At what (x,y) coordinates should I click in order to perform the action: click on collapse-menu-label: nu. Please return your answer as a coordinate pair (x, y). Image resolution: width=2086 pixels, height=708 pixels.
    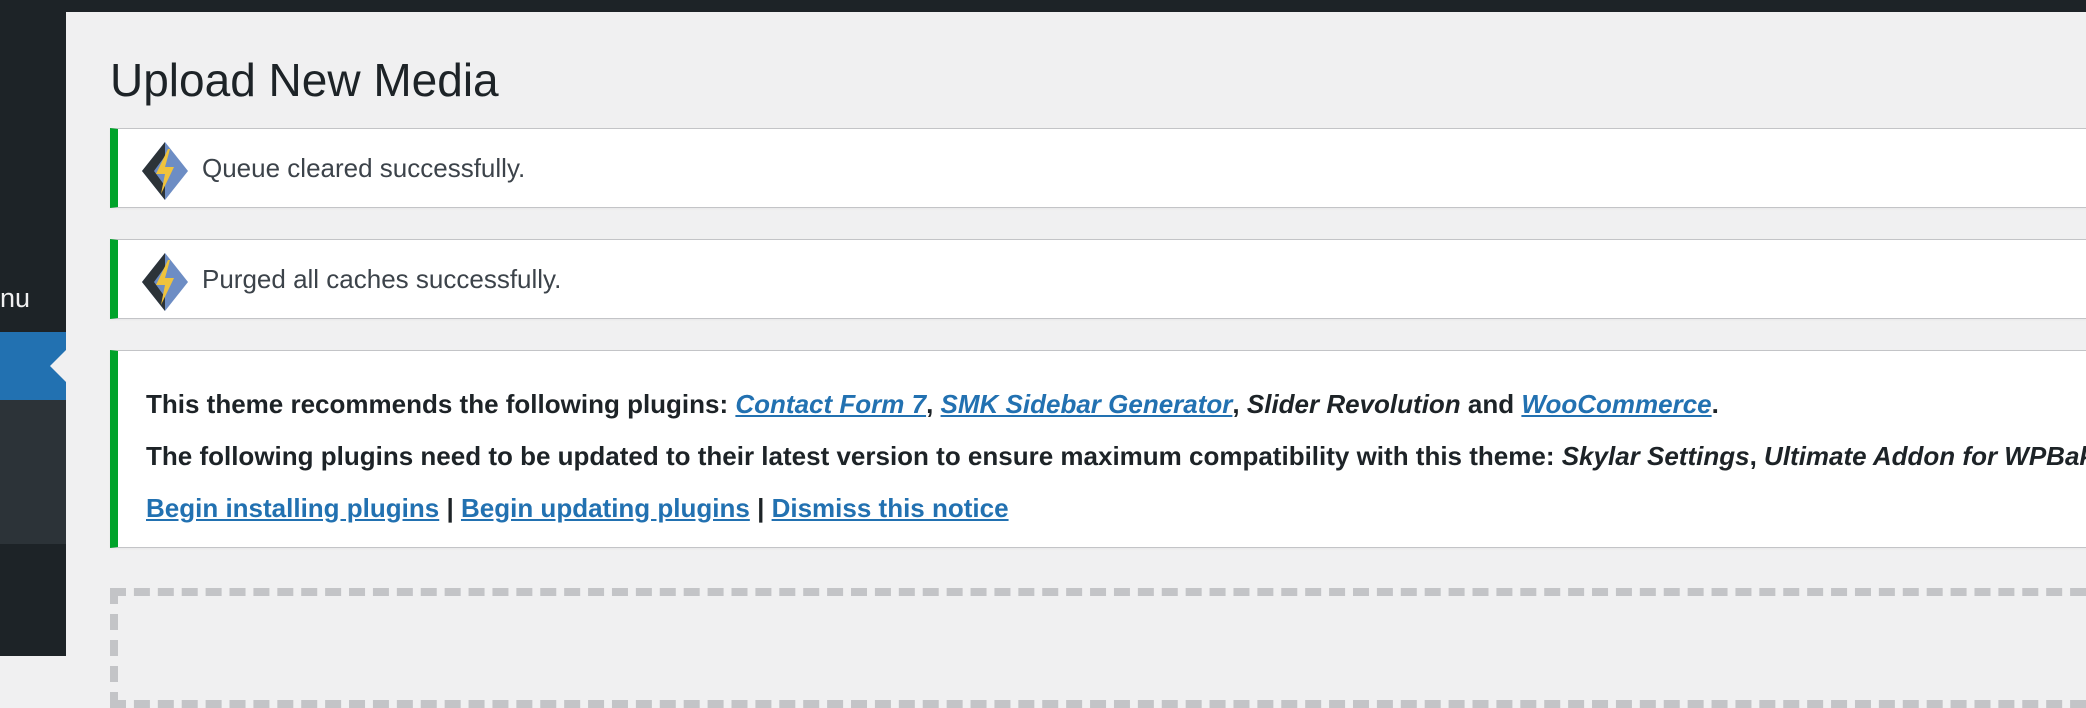
    Looking at the image, I should click on (15, 298).